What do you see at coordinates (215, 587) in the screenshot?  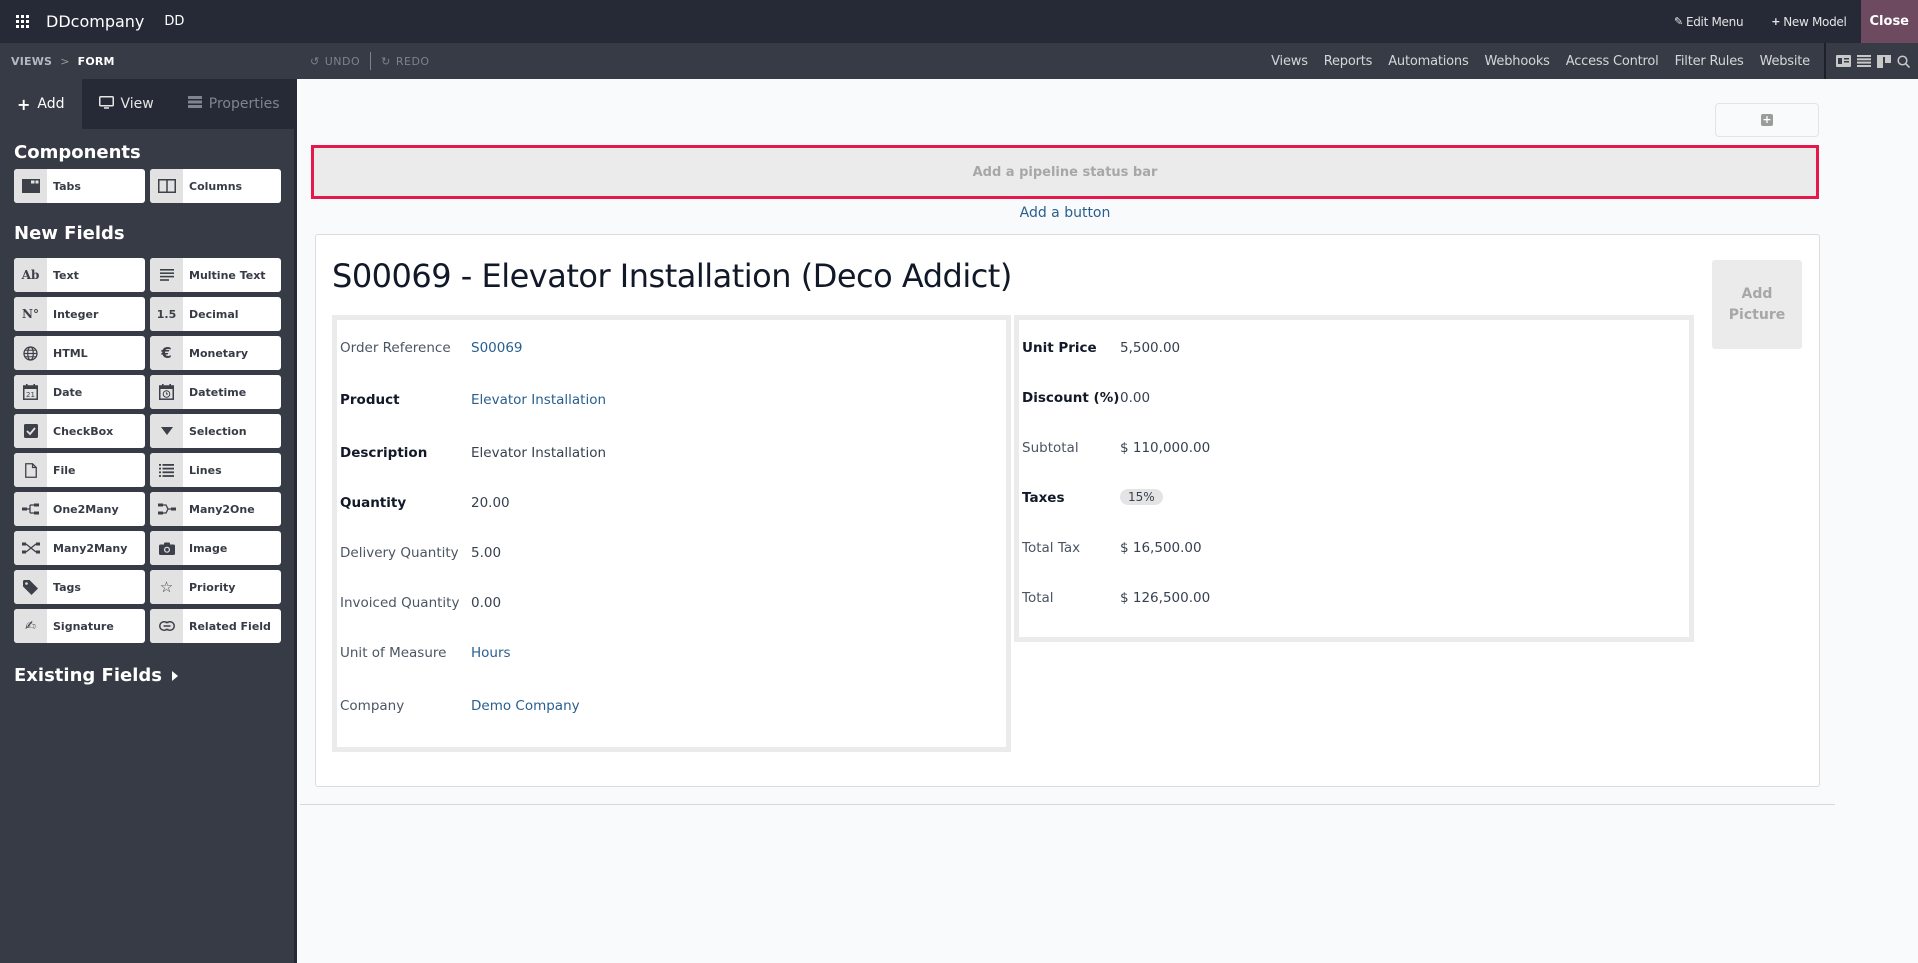 I see `field-priority: ☆ Priority` at bounding box center [215, 587].